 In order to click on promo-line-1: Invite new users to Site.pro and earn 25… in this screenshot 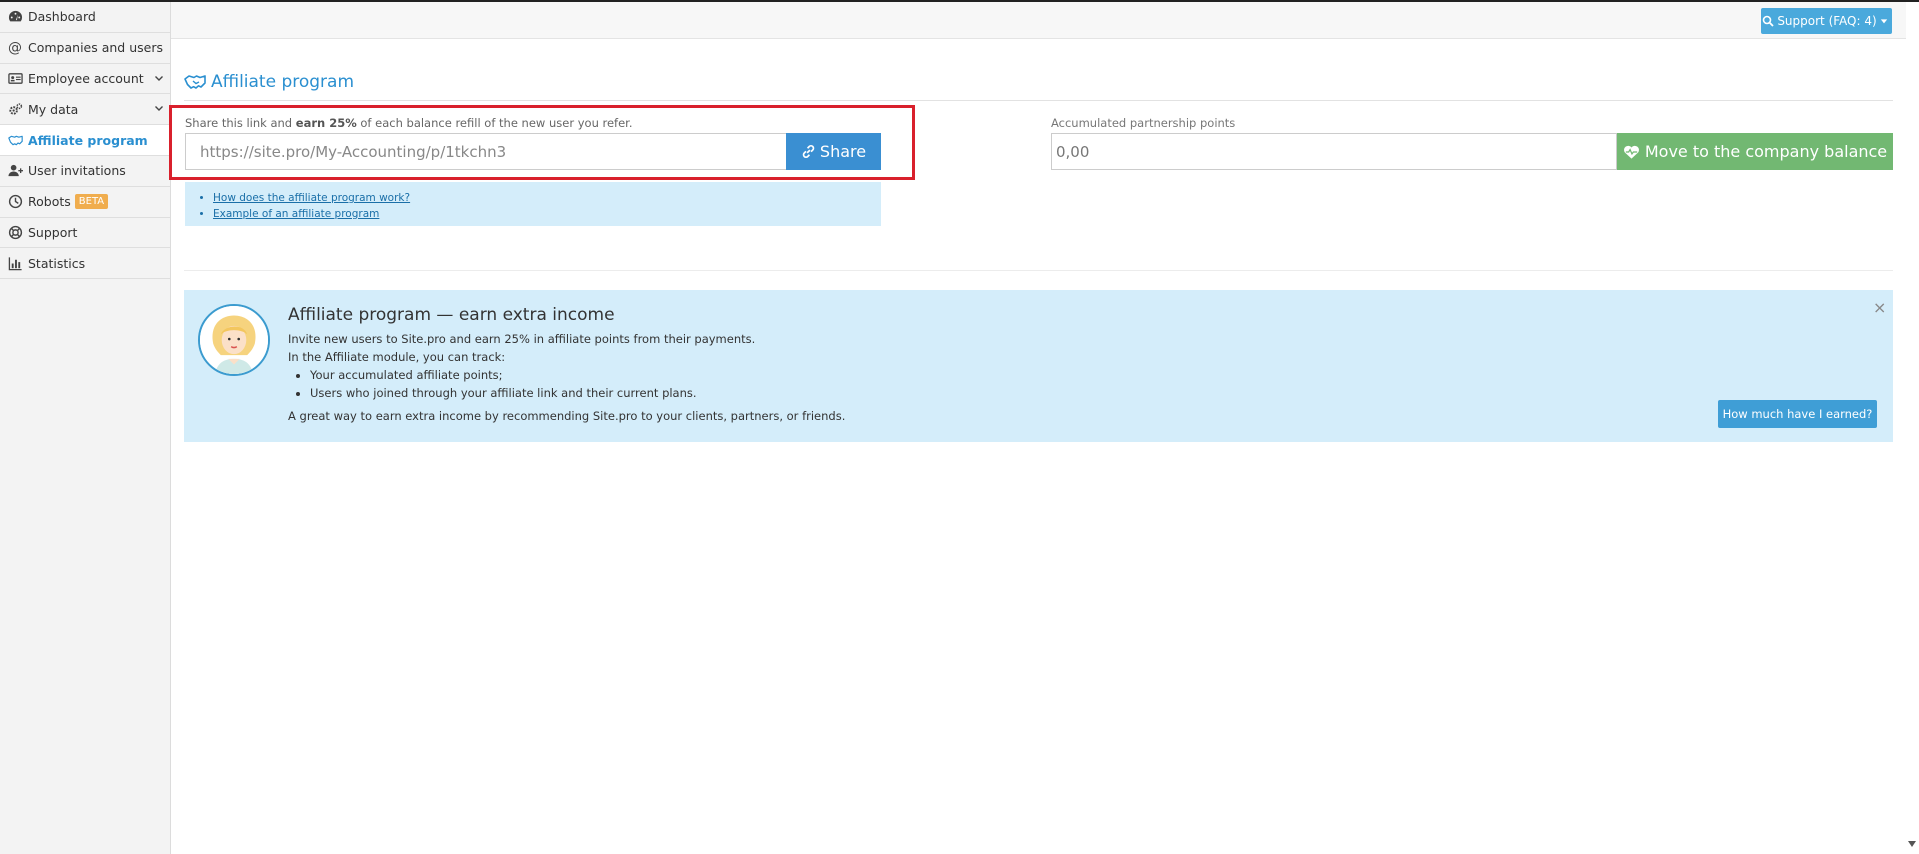, I will do `click(522, 339)`.